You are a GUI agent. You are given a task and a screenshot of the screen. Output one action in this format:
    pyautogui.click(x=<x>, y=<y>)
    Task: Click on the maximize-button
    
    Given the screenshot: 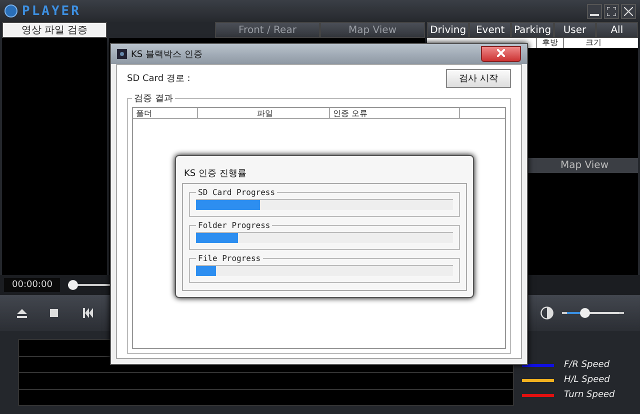 What is the action you would take?
    pyautogui.click(x=611, y=11)
    